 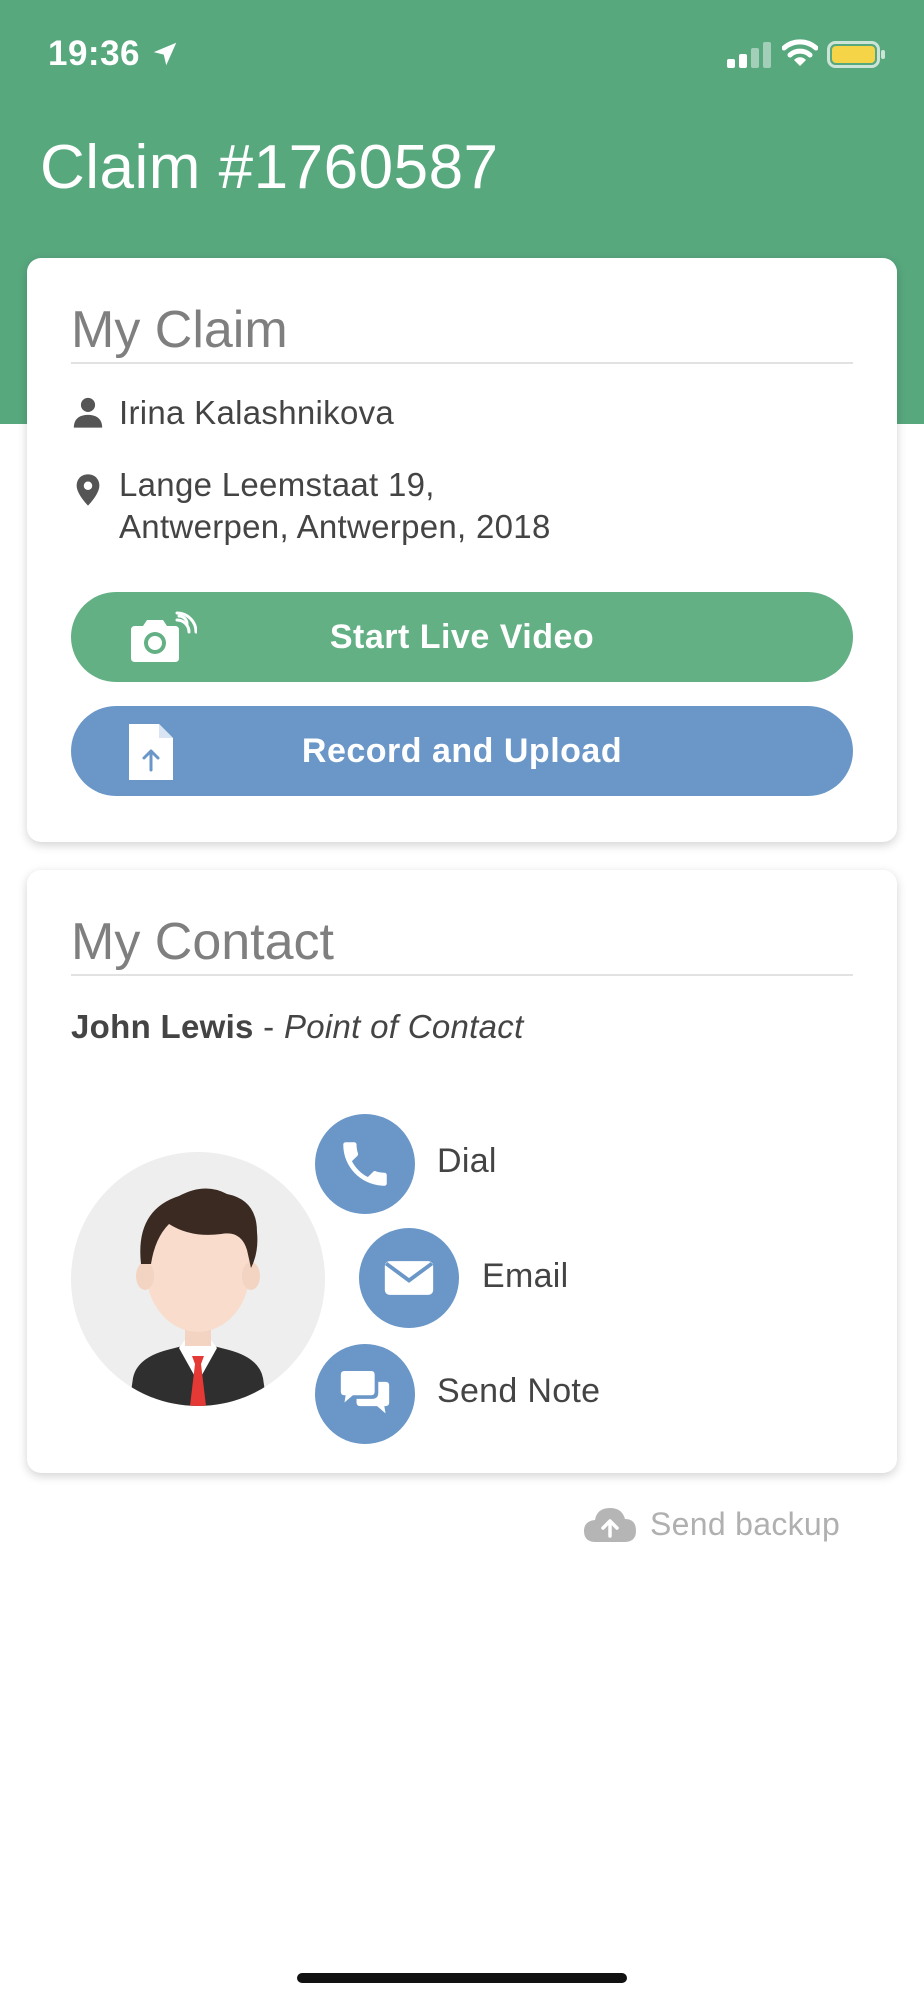 I want to click on cellular-signal-icon, so click(x=749, y=55).